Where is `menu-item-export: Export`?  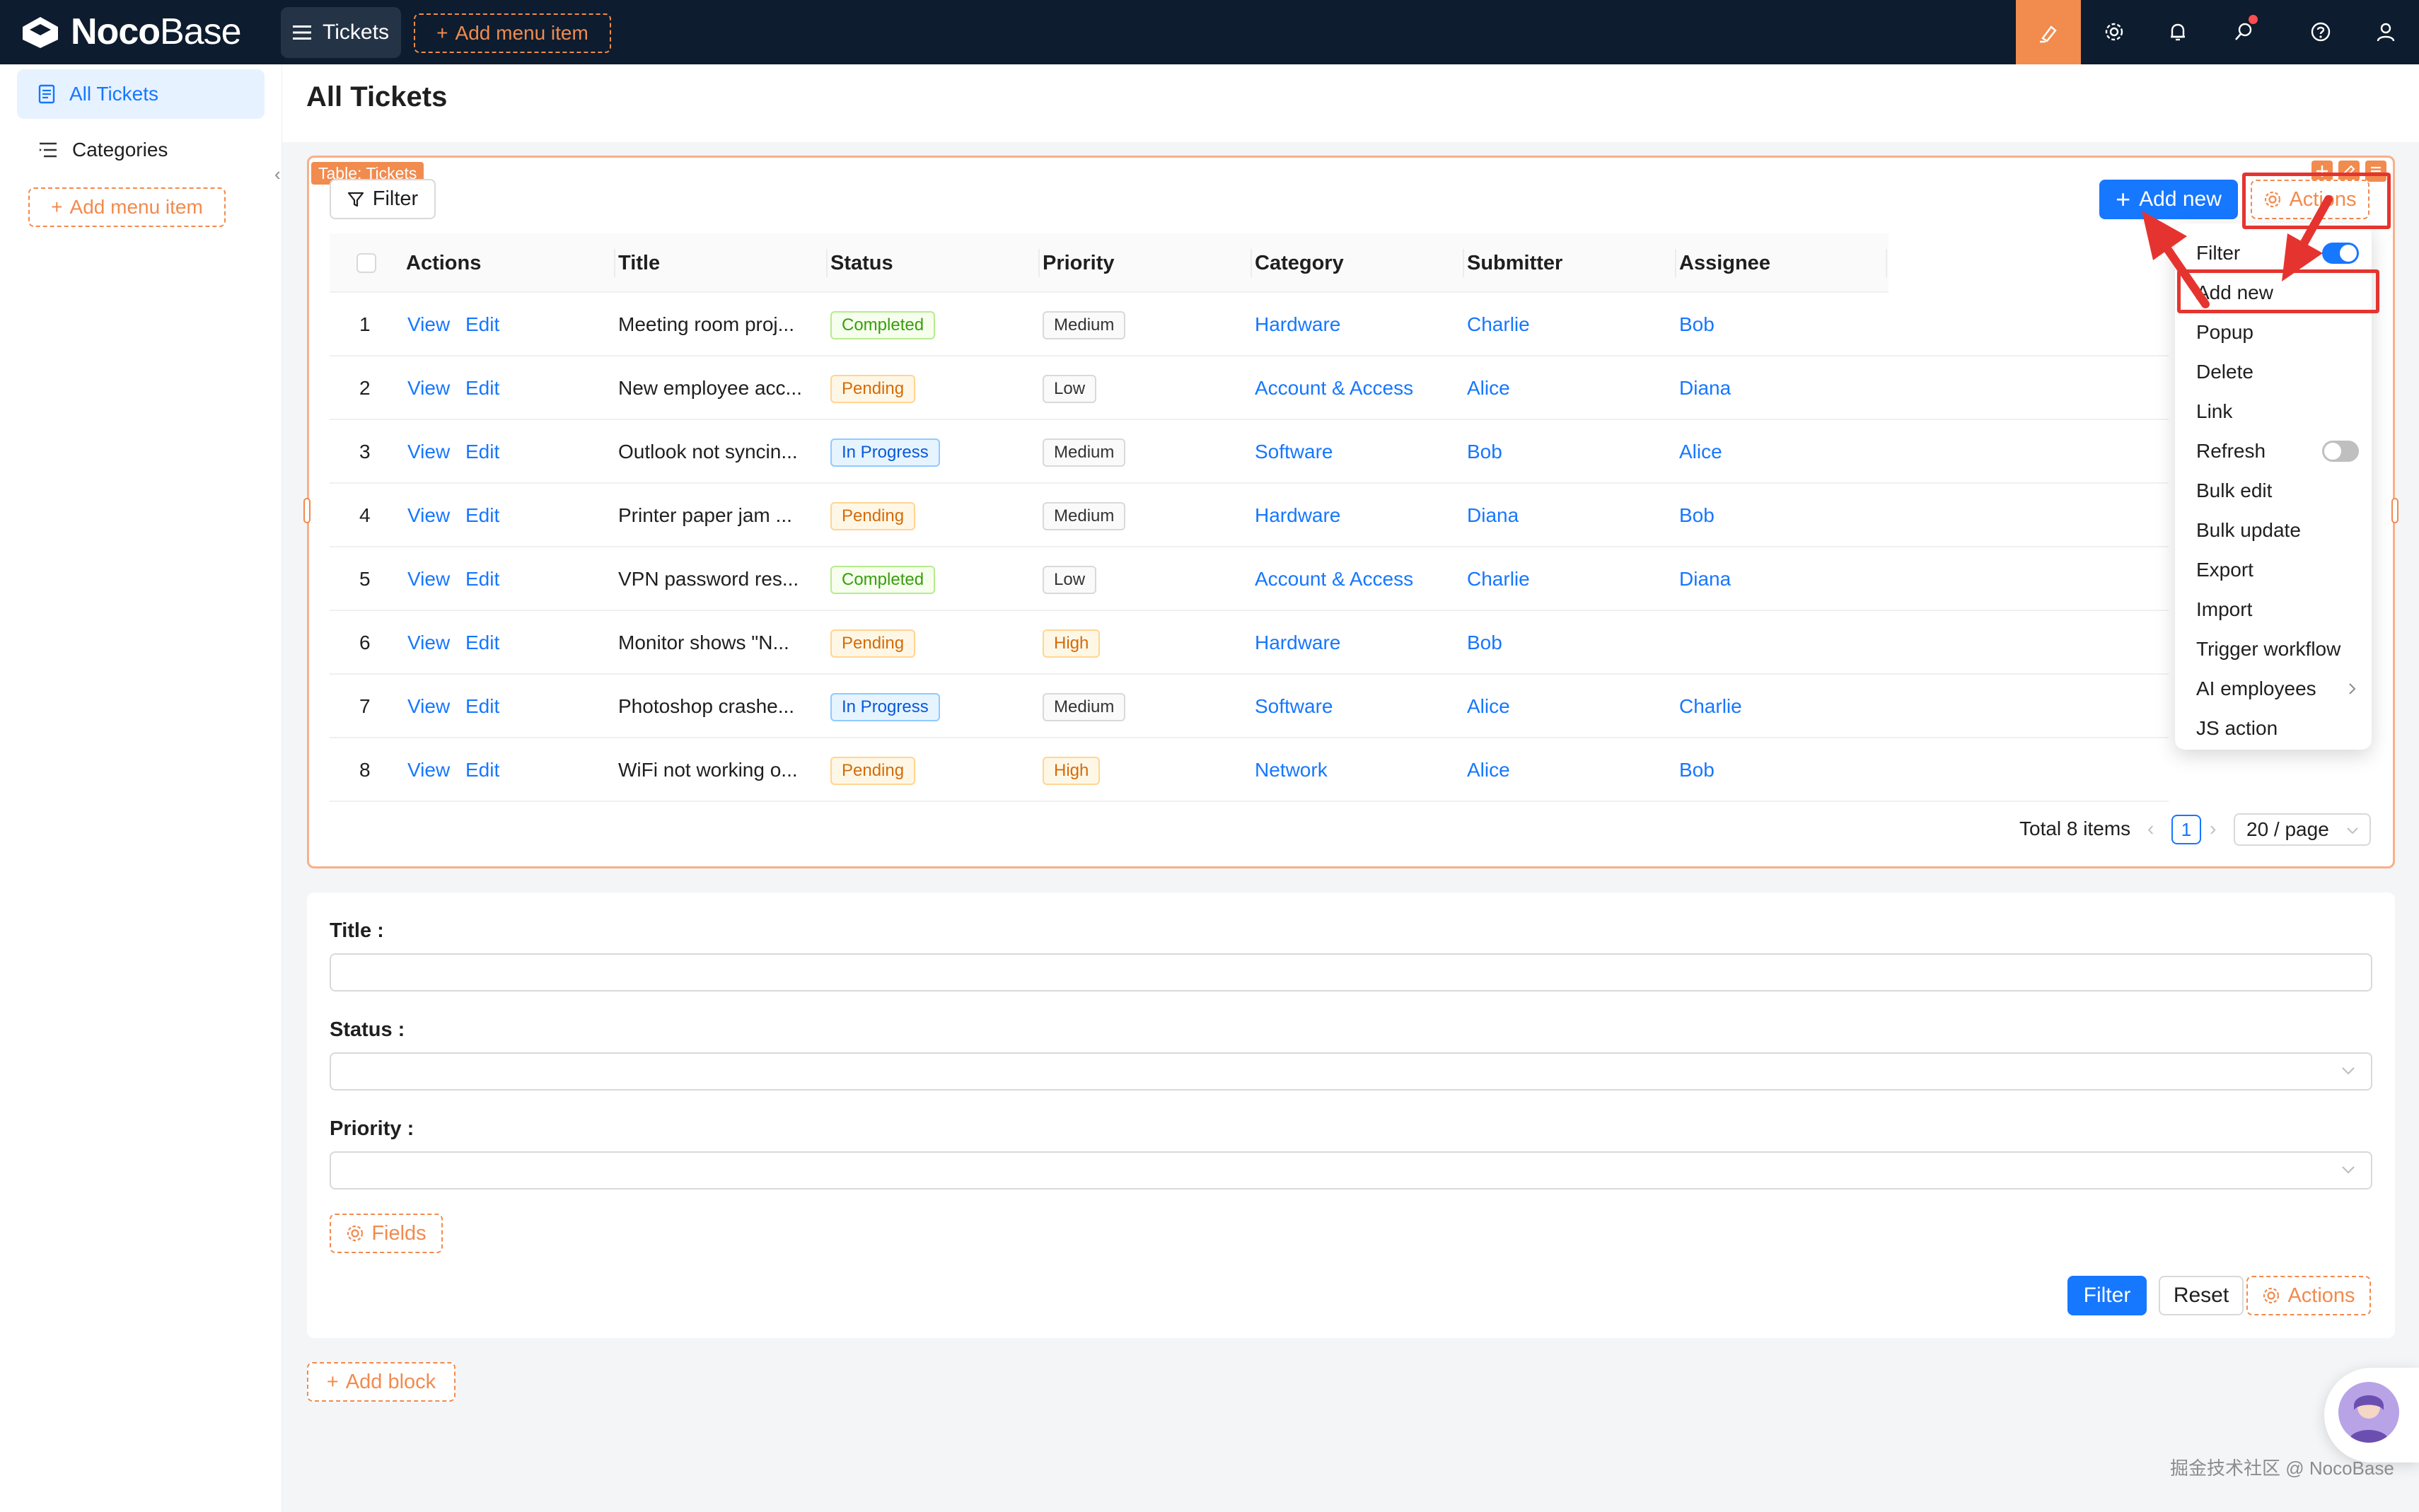 menu-item-export: Export is located at coordinates (2278, 570).